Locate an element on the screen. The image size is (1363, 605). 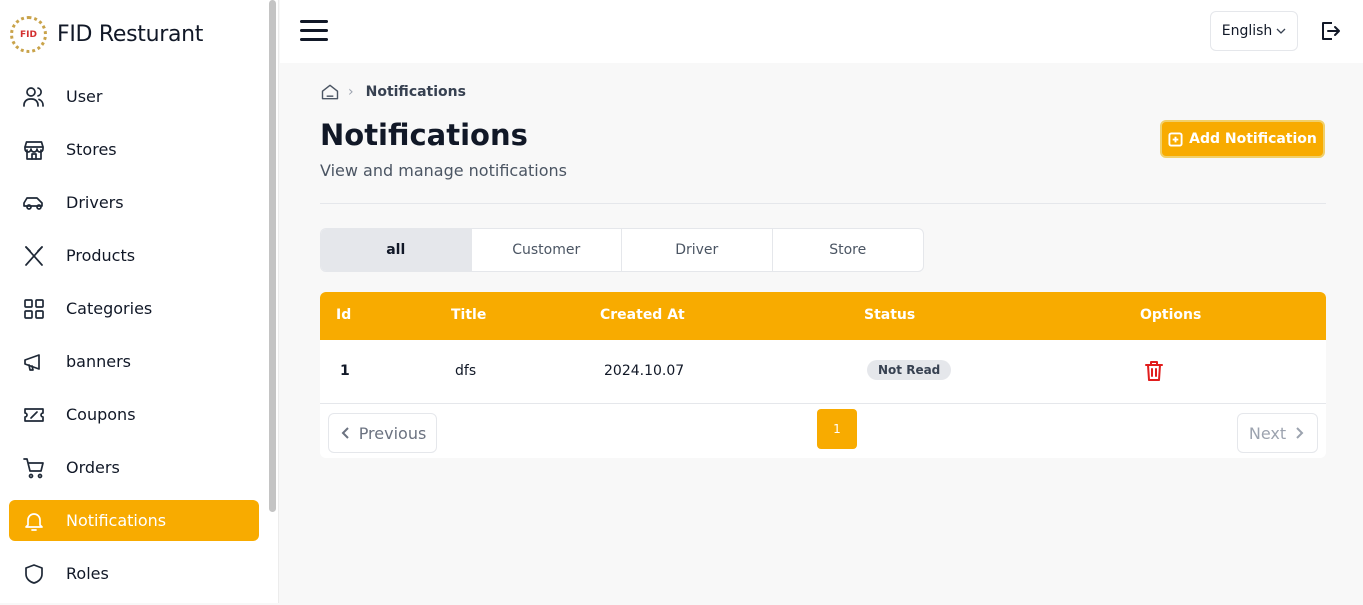
breadcrumb: › Notifications is located at coordinates (393, 92).